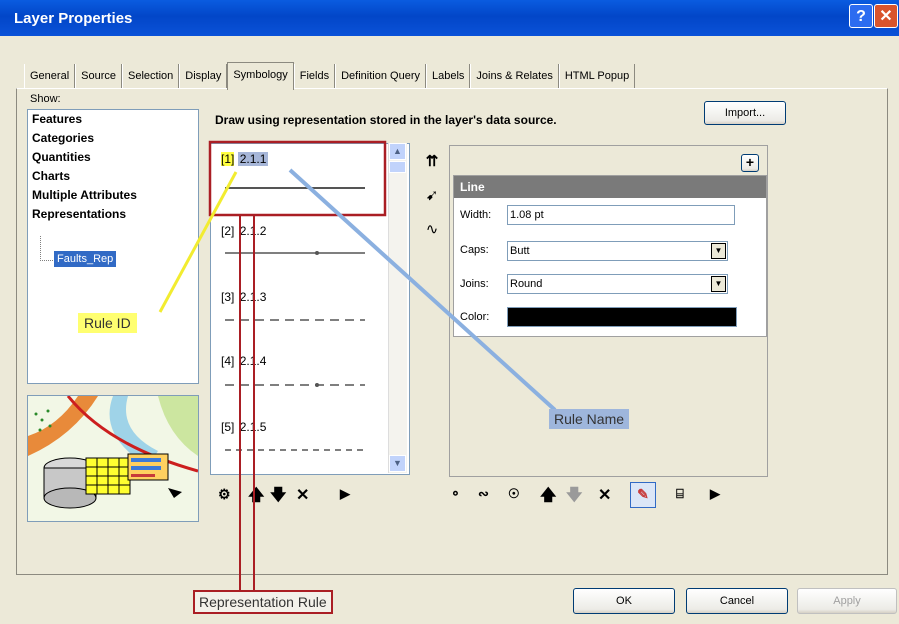  I want to click on annotation-rule-id: Rule ID, so click(107, 323).